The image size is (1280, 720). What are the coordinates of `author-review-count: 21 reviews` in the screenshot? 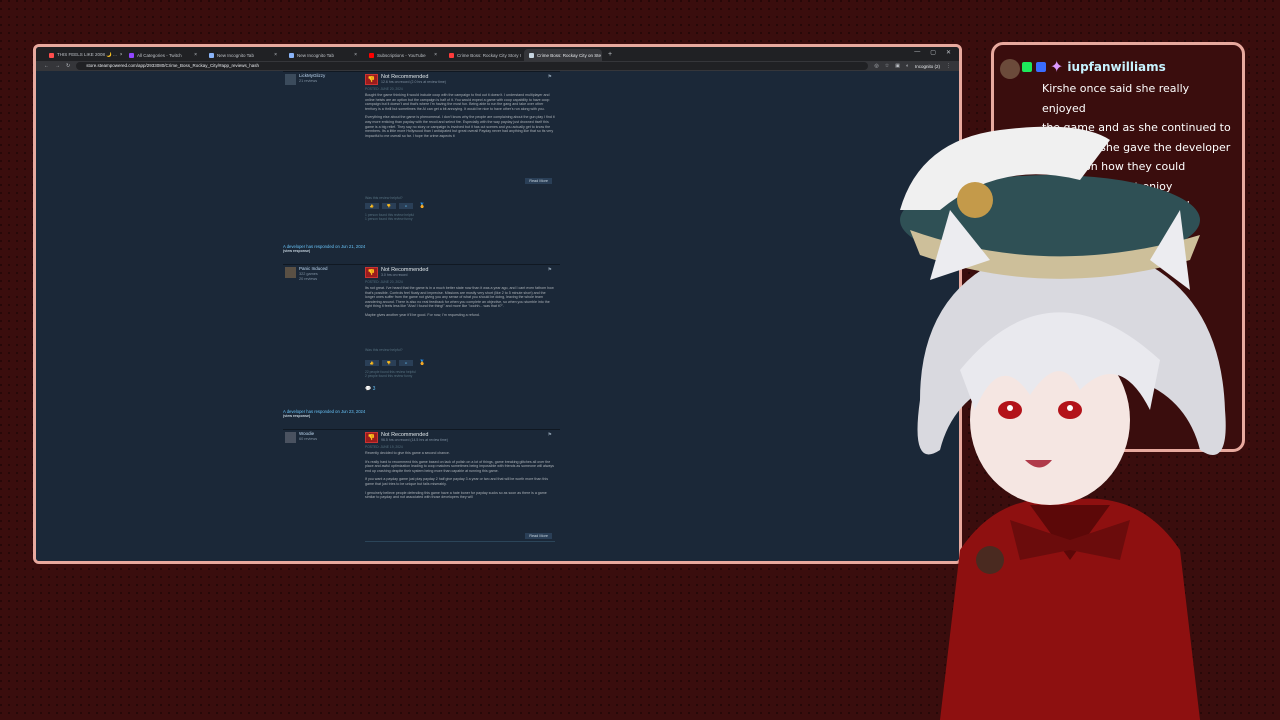 It's located at (308, 81).